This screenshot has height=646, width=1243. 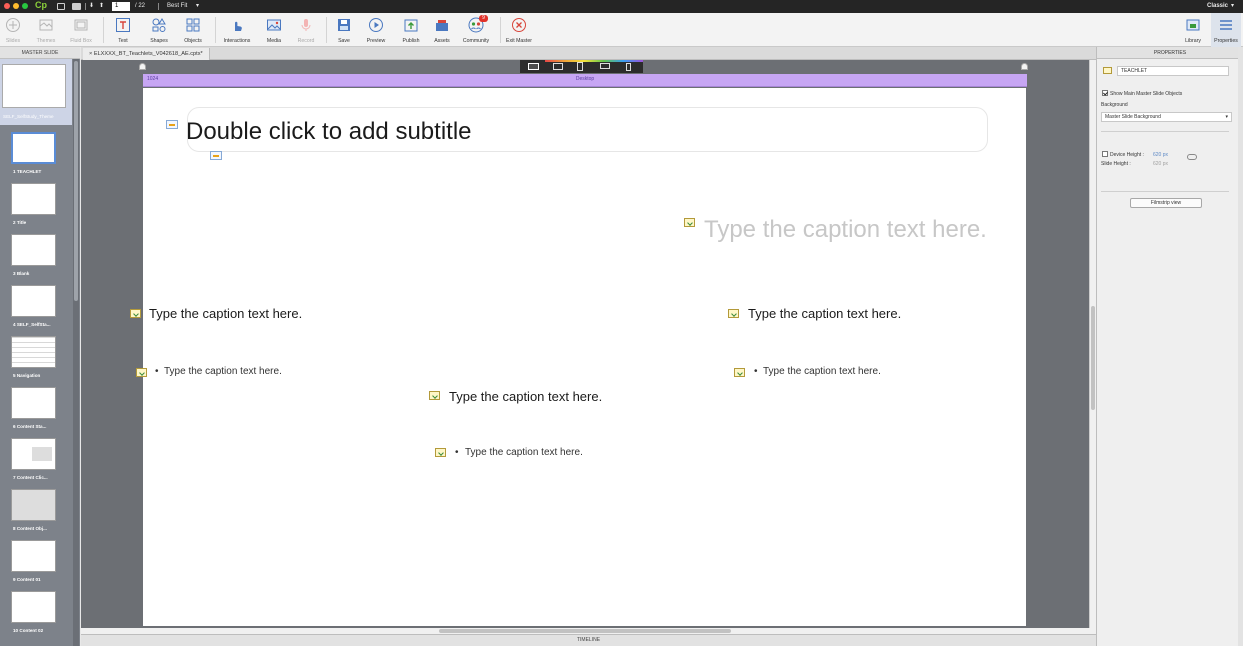 What do you see at coordinates (25, 6) in the screenshot?
I see `maximize-window-button` at bounding box center [25, 6].